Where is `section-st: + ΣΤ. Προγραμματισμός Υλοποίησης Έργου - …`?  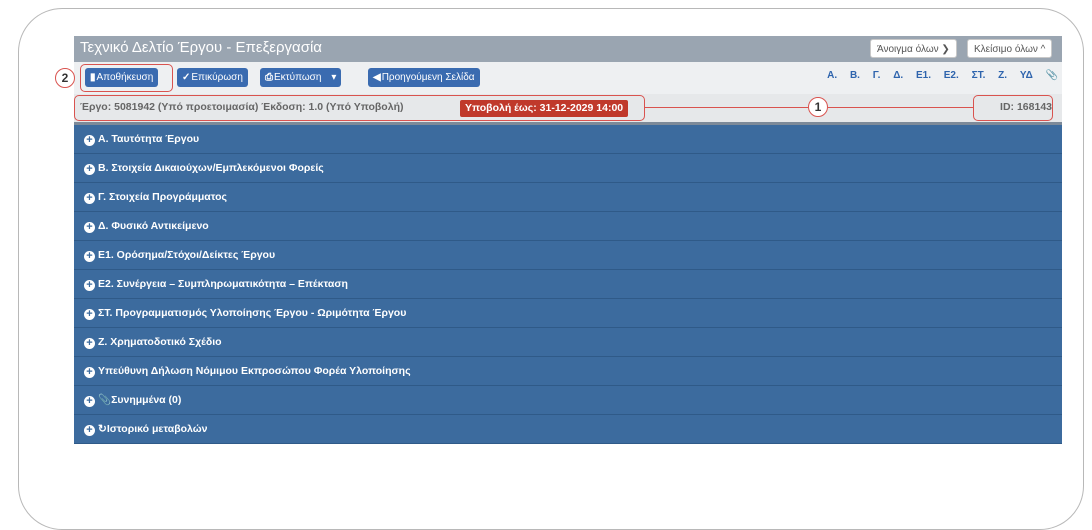 section-st: + ΣΤ. Προγραμματισμός Υλοποίησης Έργου - … is located at coordinates (568, 313).